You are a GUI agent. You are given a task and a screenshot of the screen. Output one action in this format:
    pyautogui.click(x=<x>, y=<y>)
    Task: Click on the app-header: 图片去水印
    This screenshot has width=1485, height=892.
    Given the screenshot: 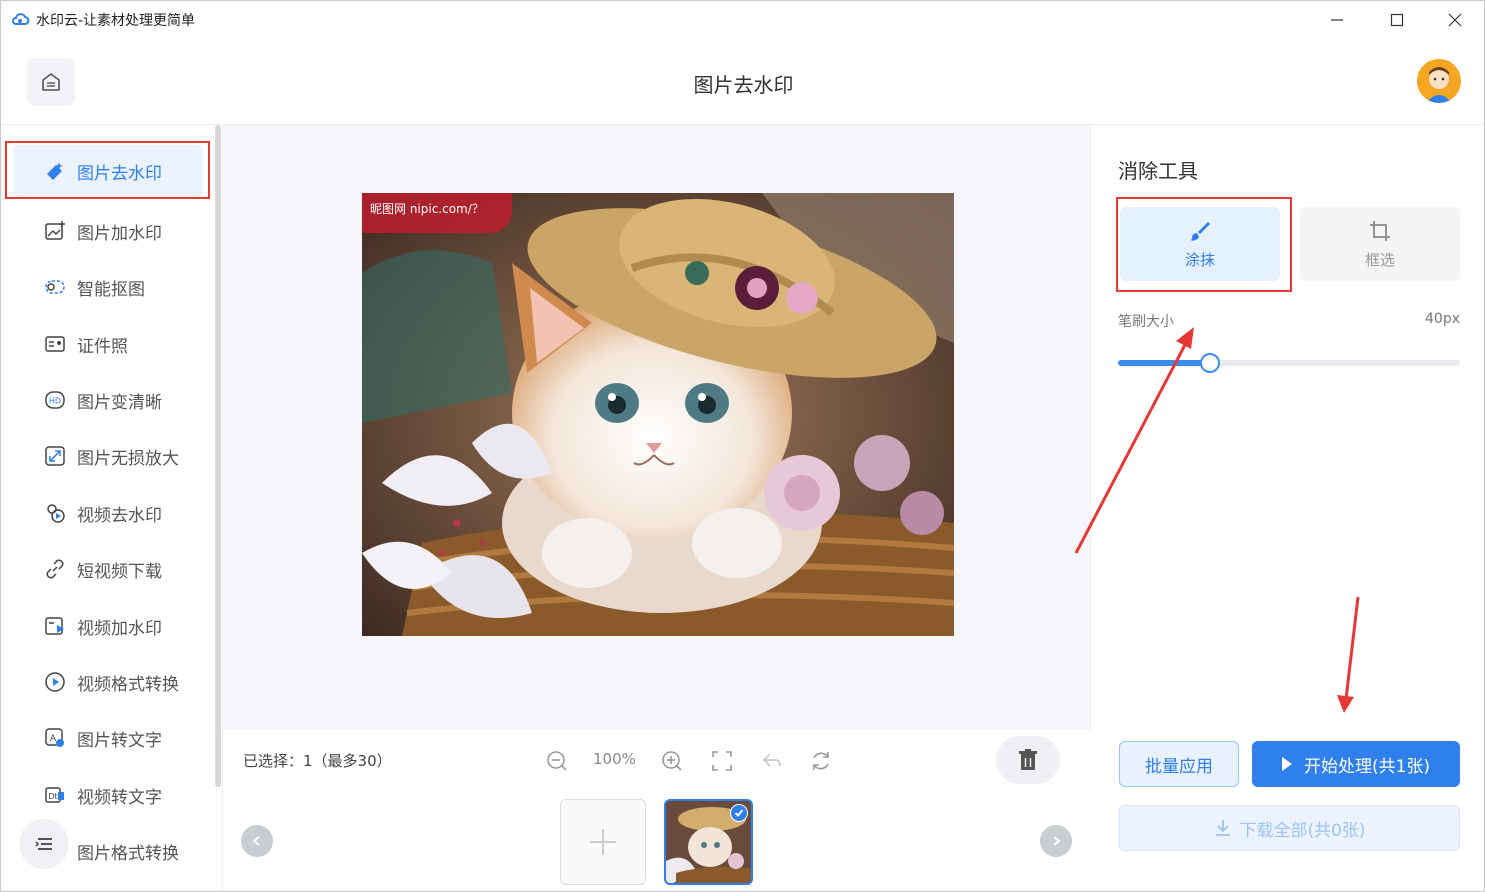 What is the action you would take?
    pyautogui.click(x=742, y=82)
    